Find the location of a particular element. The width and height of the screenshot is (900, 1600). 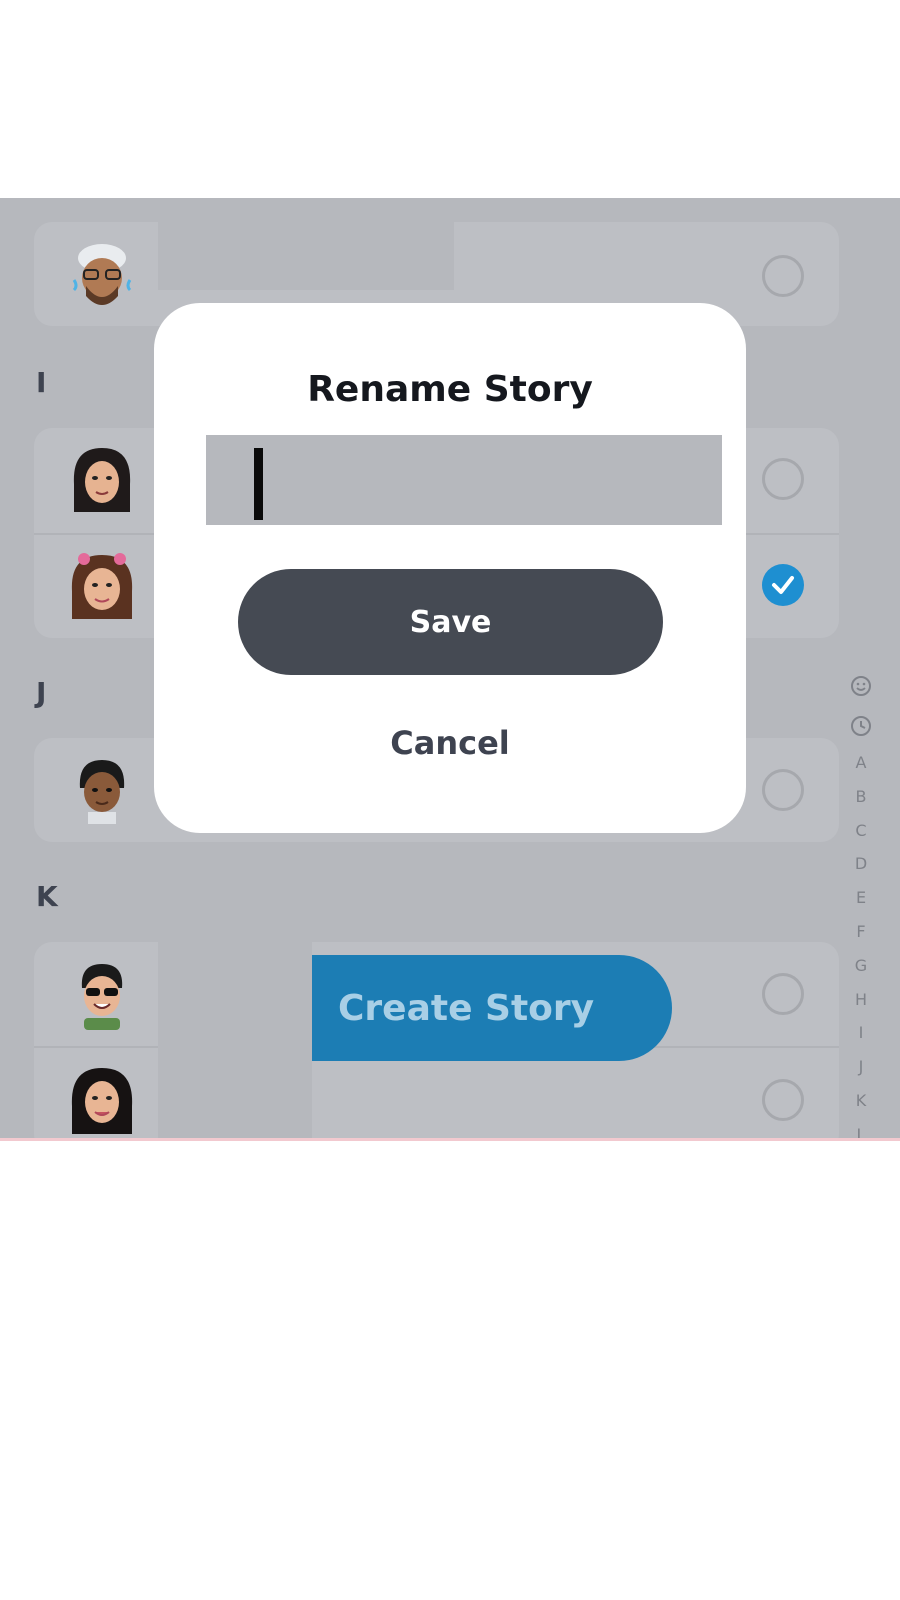

checkmark-icon is located at coordinates (783, 585).